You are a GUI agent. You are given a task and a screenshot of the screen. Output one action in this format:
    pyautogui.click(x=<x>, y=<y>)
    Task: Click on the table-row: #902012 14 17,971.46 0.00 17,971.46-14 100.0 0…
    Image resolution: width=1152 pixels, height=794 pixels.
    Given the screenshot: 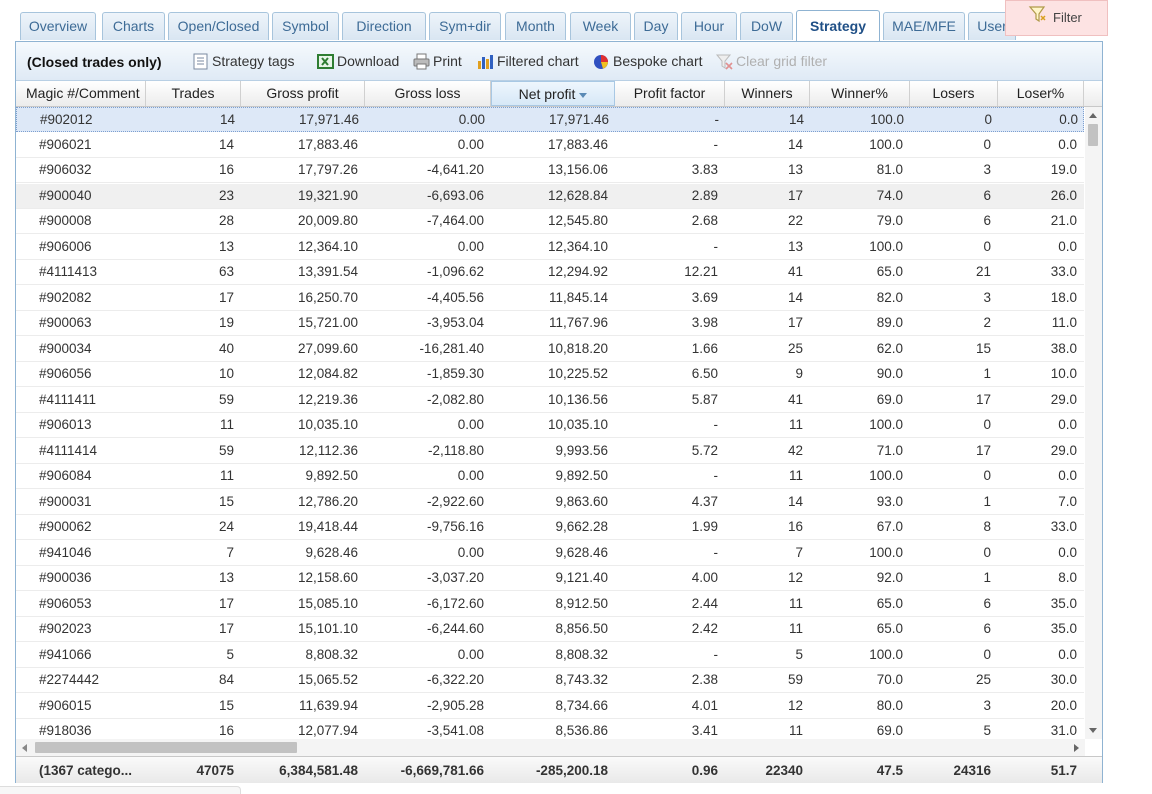 What is the action you would take?
    pyautogui.click(x=550, y=119)
    